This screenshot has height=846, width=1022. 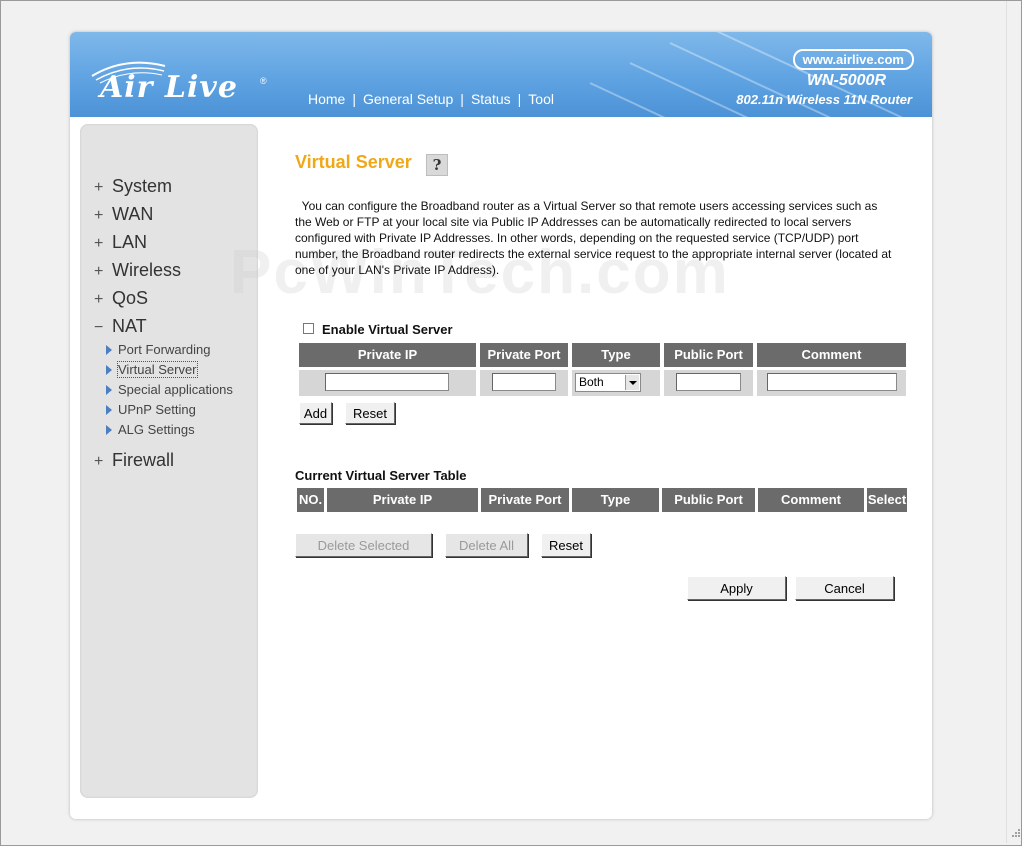 I want to click on resize-grip-icon, so click(x=1016, y=834).